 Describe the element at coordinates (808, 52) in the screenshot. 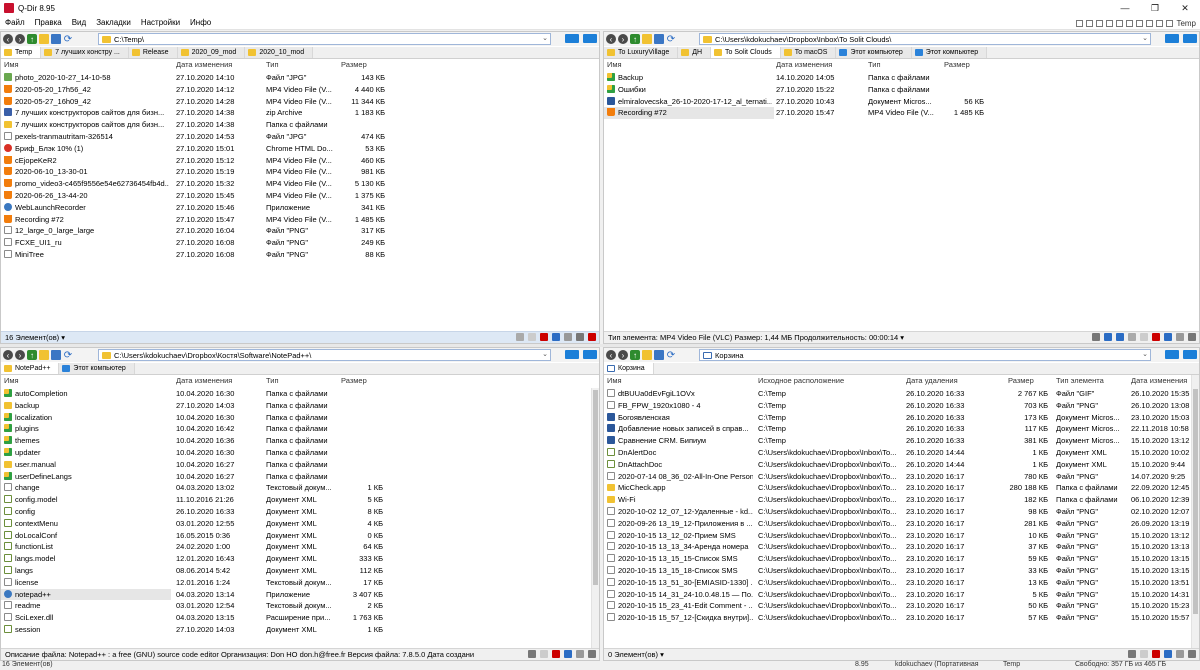

I see `tab: To macOS` at that location.